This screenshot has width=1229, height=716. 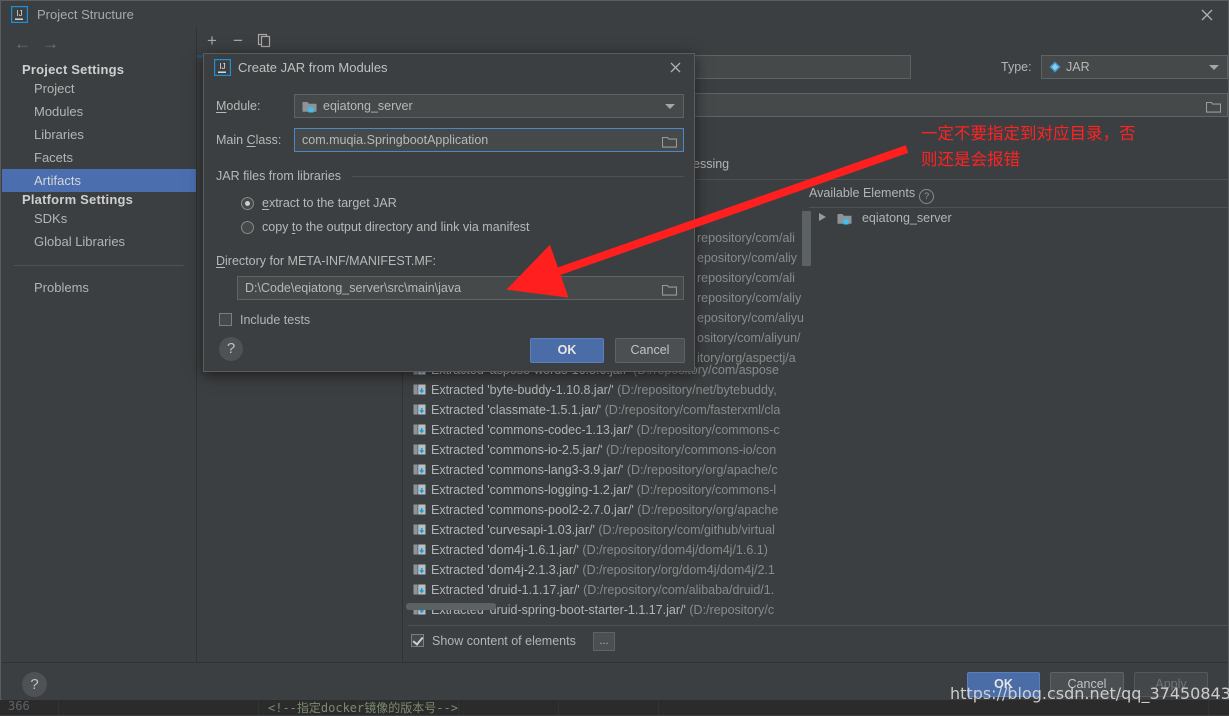 I want to click on element-name: 'druid-spring-boot-starter-1.1.17.jar/', so click(x=586, y=610).